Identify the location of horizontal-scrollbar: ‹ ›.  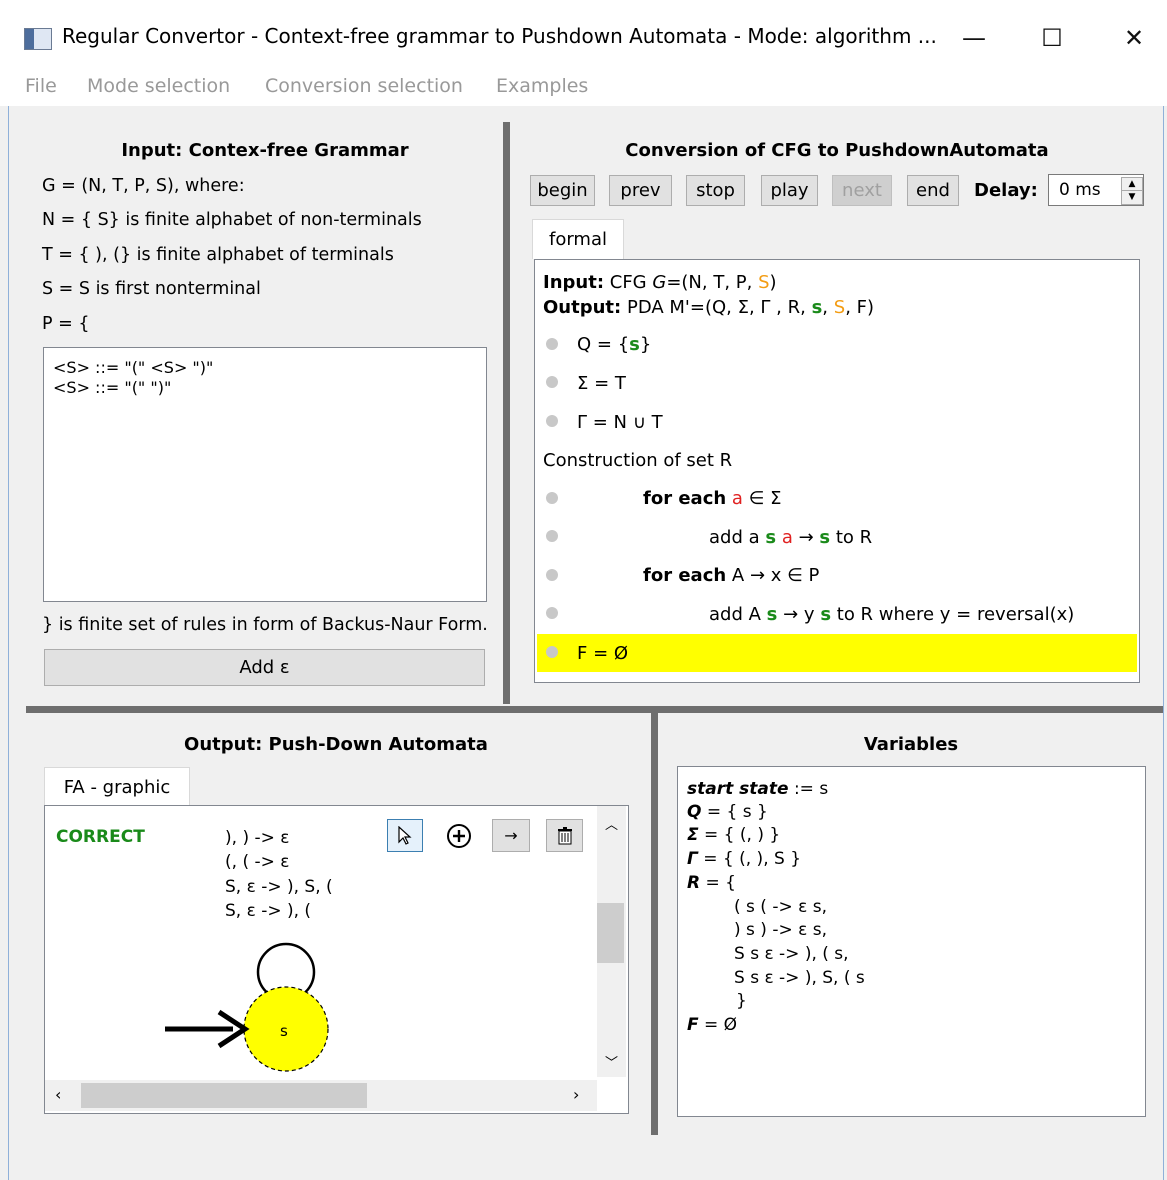
(321, 1095).